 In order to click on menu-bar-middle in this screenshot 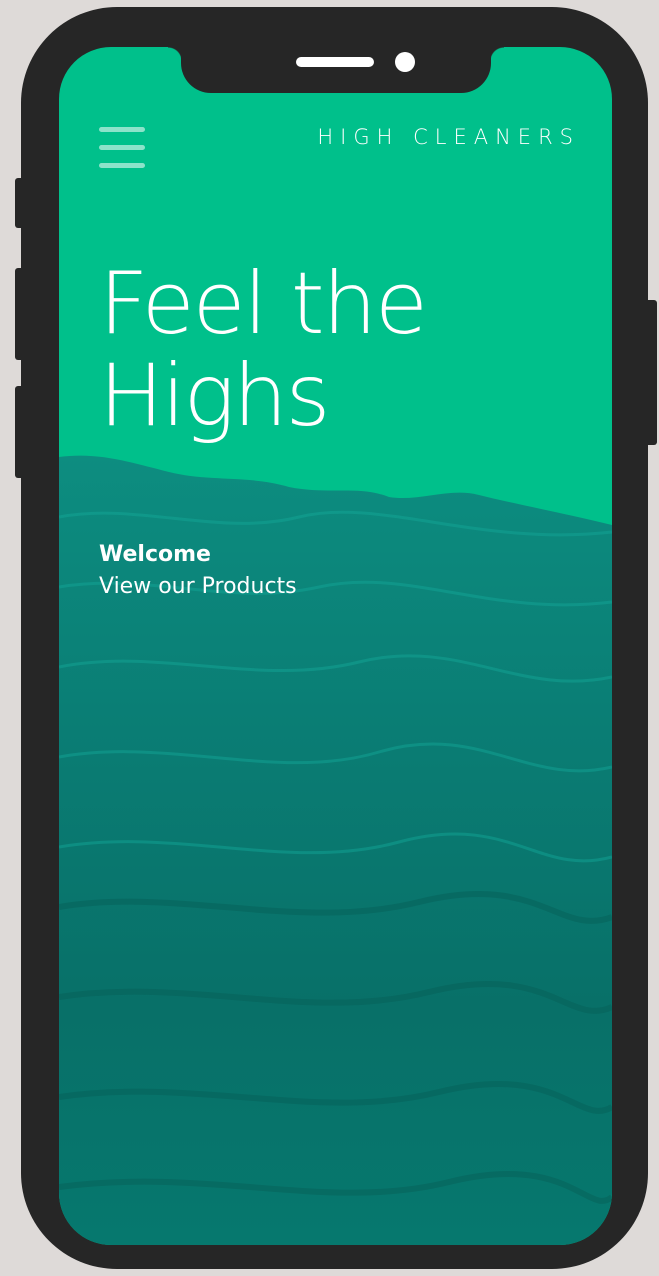, I will do `click(122, 147)`.